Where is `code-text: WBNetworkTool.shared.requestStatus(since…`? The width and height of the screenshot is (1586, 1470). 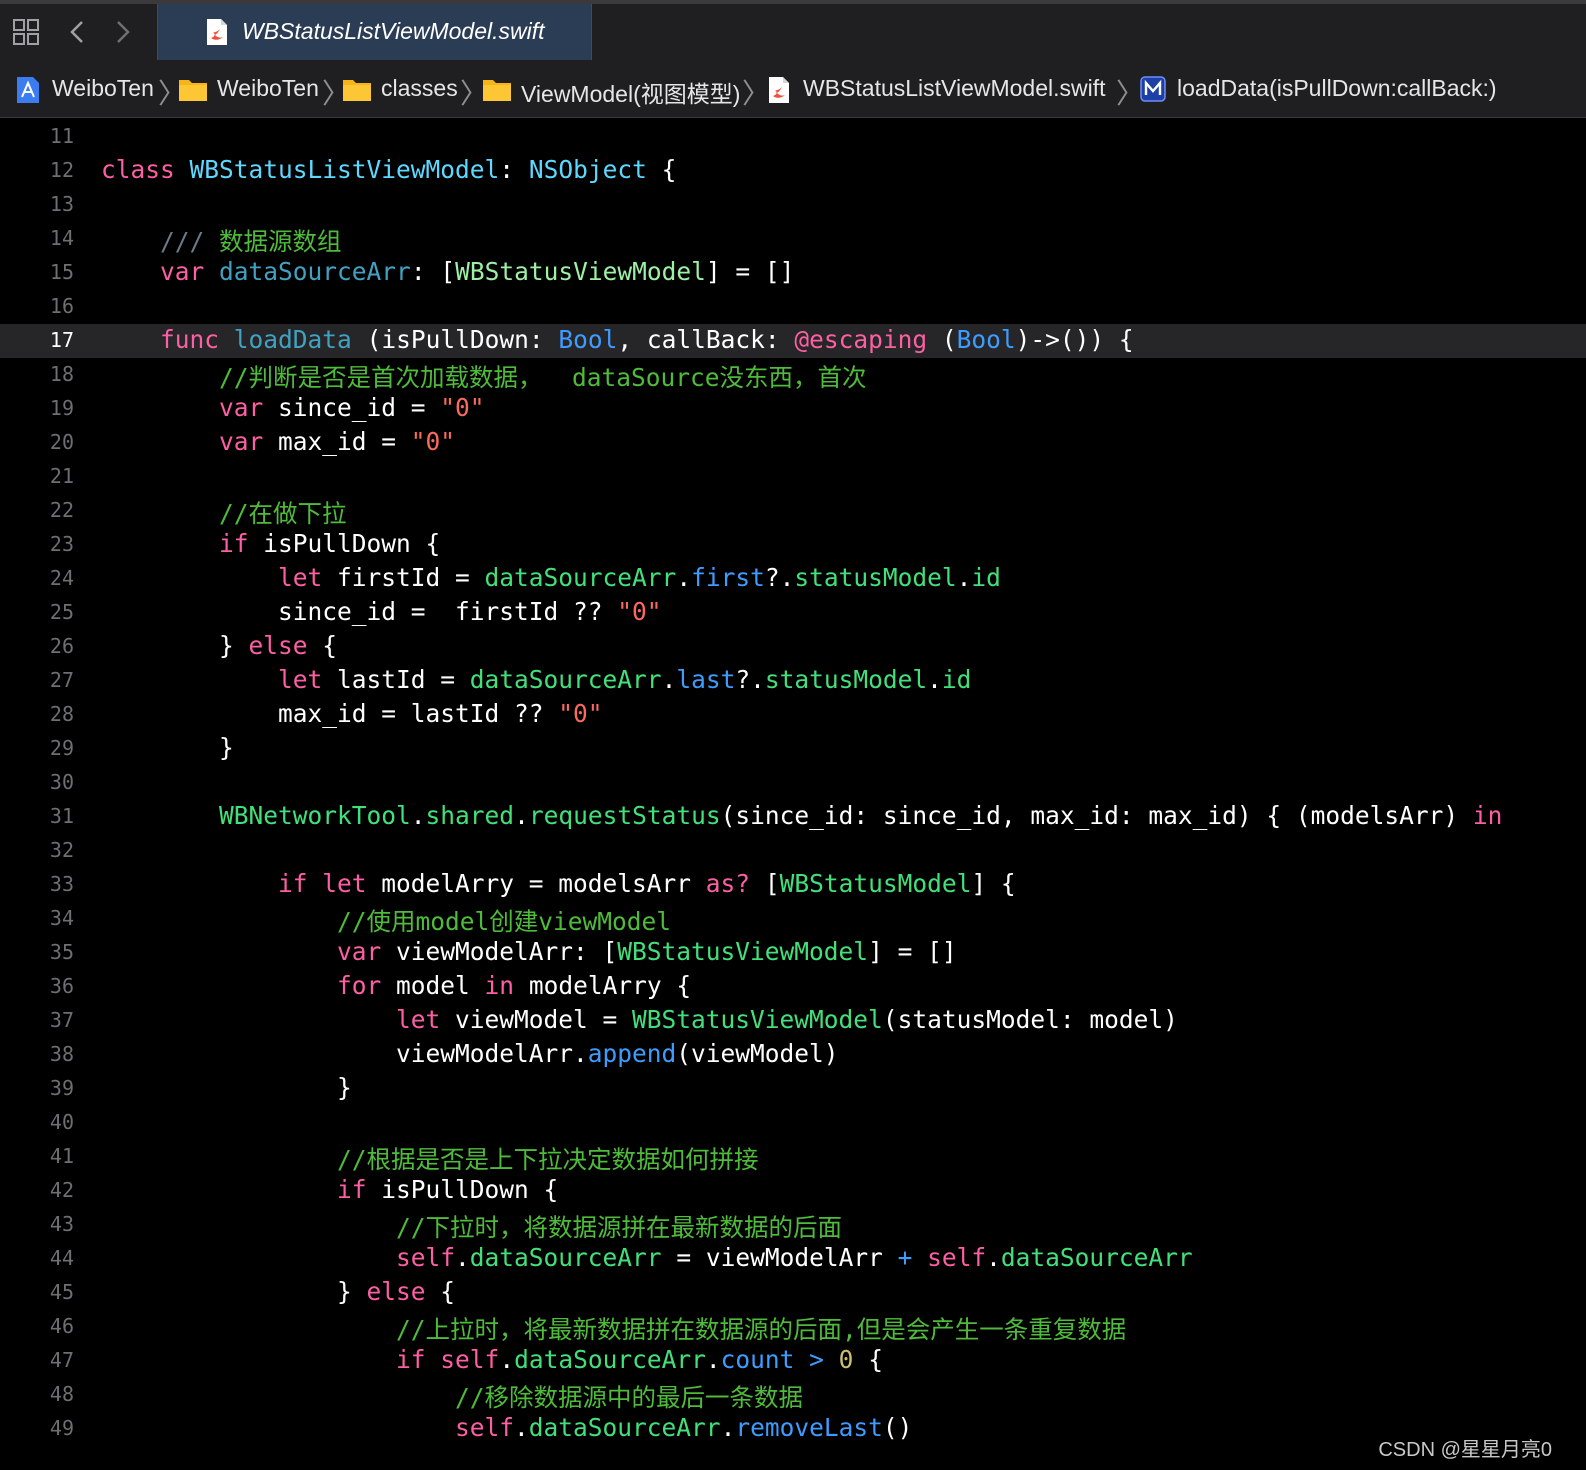
code-text: WBNetworkTool.shared.requestStatus(since… is located at coordinates (801, 815).